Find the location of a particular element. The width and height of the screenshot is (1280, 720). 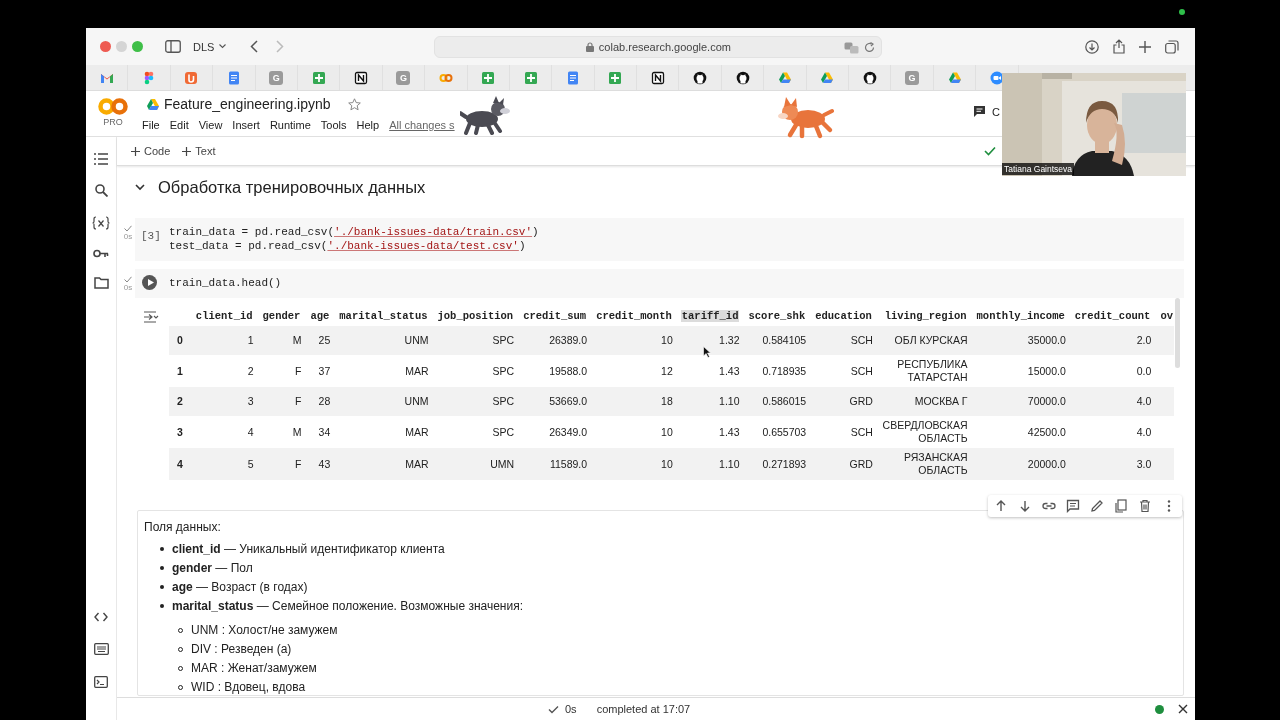

close-icon is located at coordinates (1183, 709).